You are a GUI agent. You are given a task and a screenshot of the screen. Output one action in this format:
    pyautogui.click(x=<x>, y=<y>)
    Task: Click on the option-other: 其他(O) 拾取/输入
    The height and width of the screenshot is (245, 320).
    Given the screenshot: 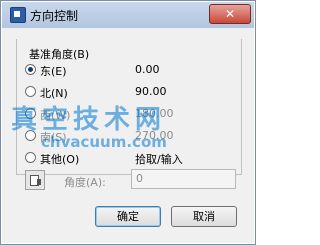 What is the action you would take?
    pyautogui.click(x=132, y=158)
    